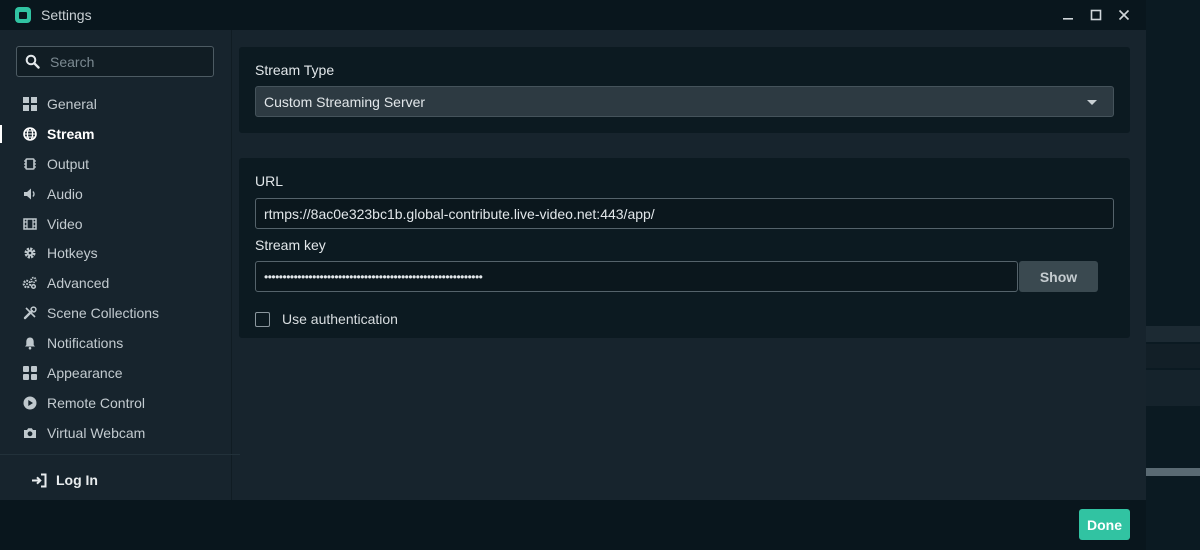 The width and height of the screenshot is (1200, 550). What do you see at coordinates (29, 313) in the screenshot?
I see `tools-icon` at bounding box center [29, 313].